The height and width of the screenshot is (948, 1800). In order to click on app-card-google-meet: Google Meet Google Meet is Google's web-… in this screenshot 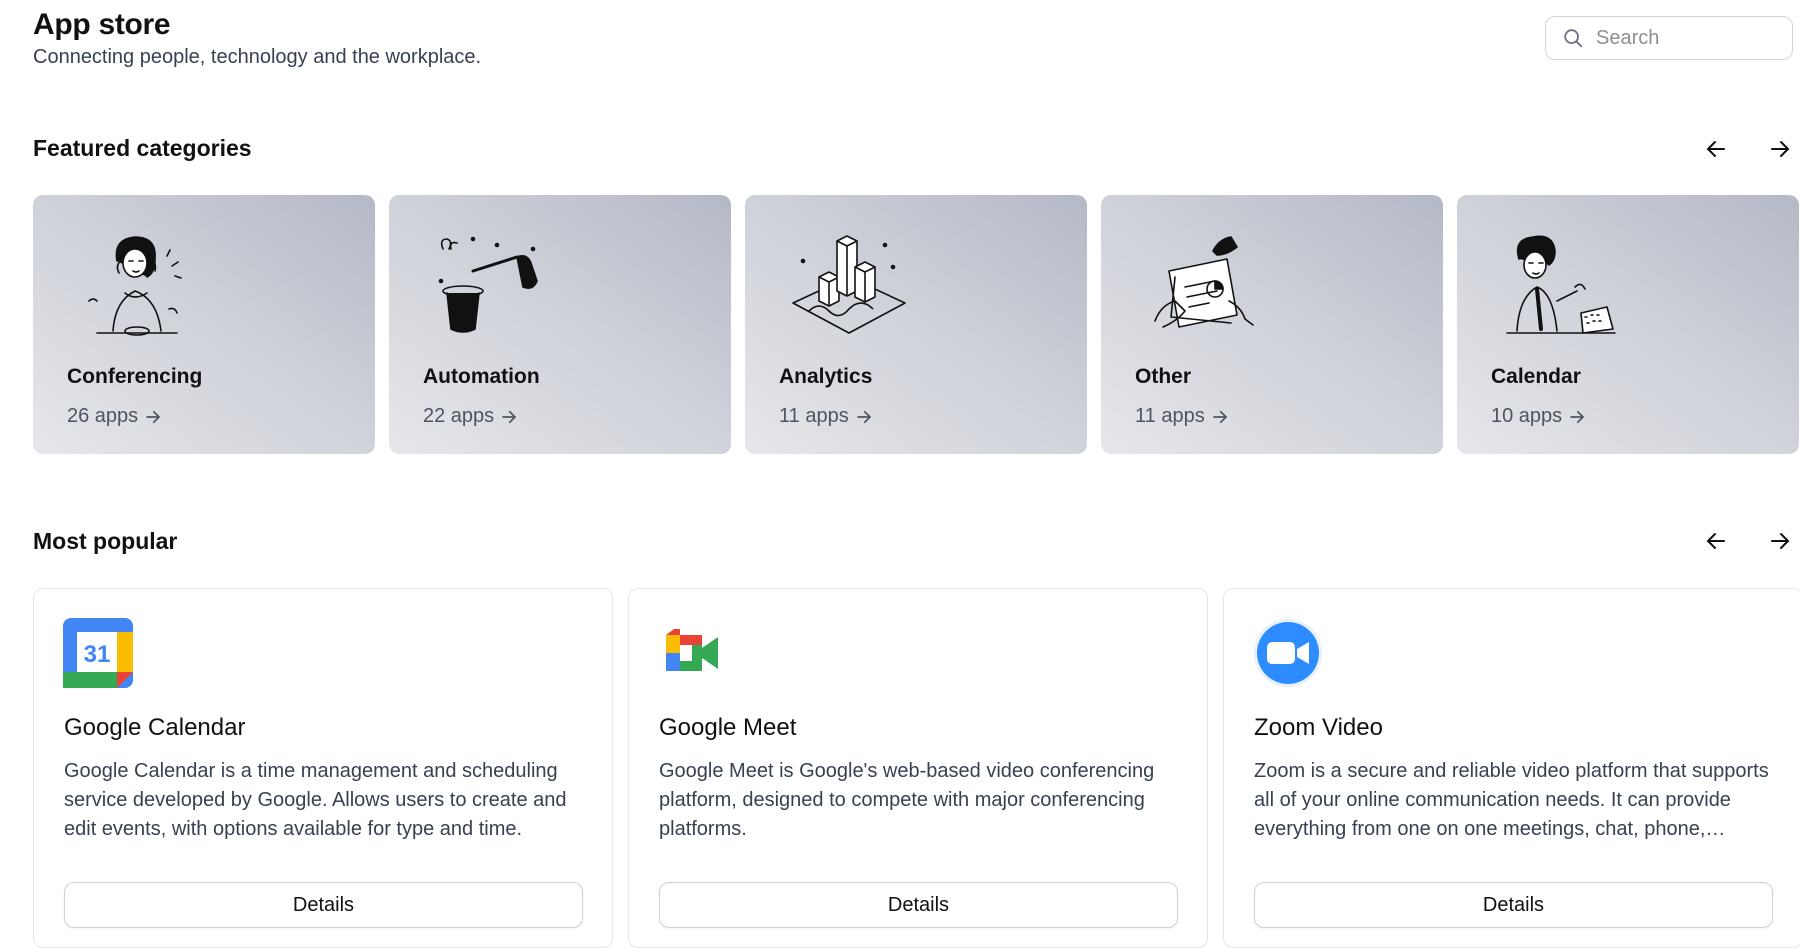, I will do `click(918, 768)`.